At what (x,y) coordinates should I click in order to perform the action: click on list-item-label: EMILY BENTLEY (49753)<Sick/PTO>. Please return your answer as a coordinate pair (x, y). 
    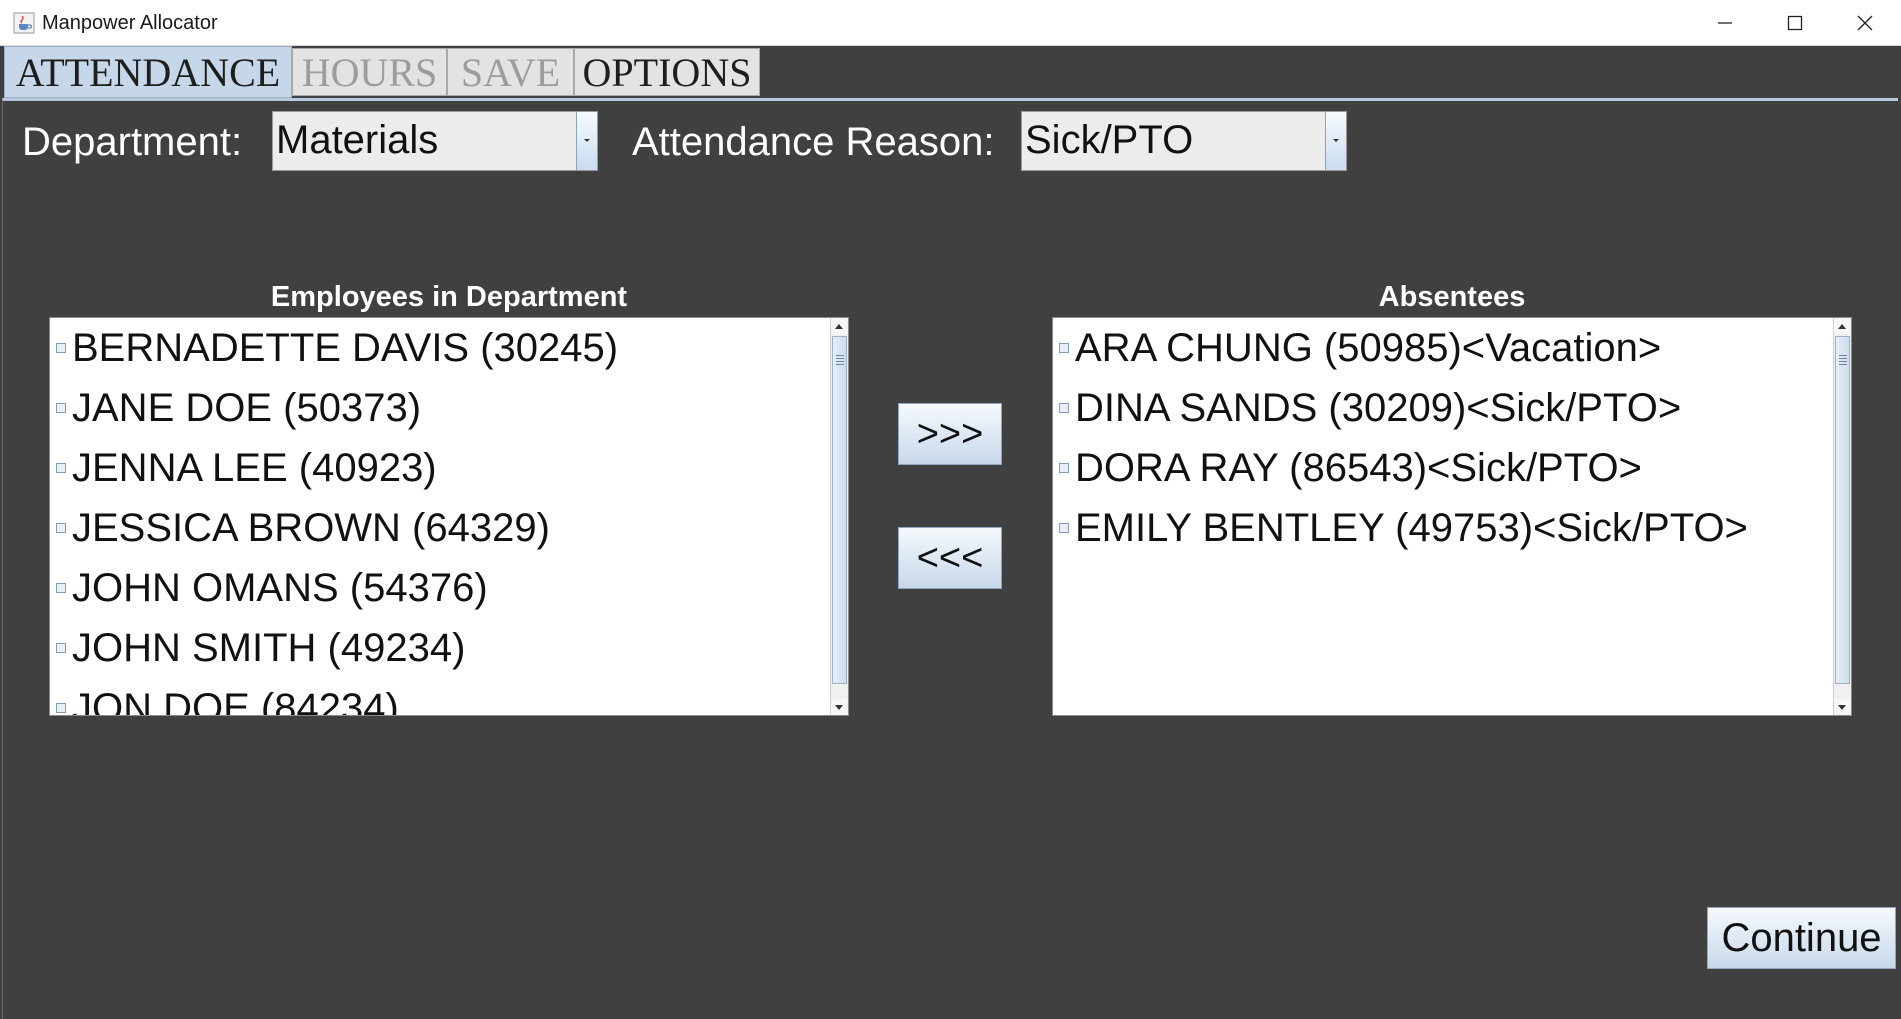
    Looking at the image, I should click on (1411, 527).